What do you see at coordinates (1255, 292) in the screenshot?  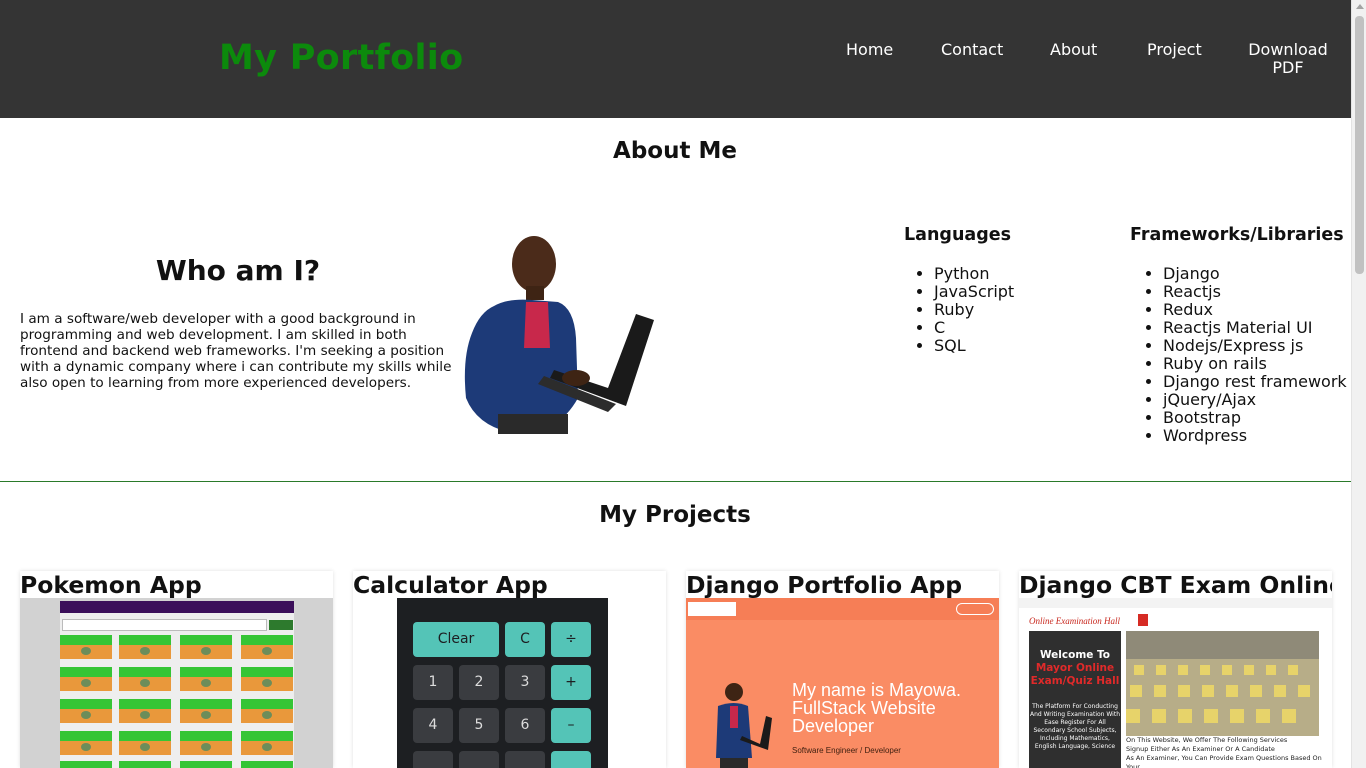 I see `list-item: Reactjs` at bounding box center [1255, 292].